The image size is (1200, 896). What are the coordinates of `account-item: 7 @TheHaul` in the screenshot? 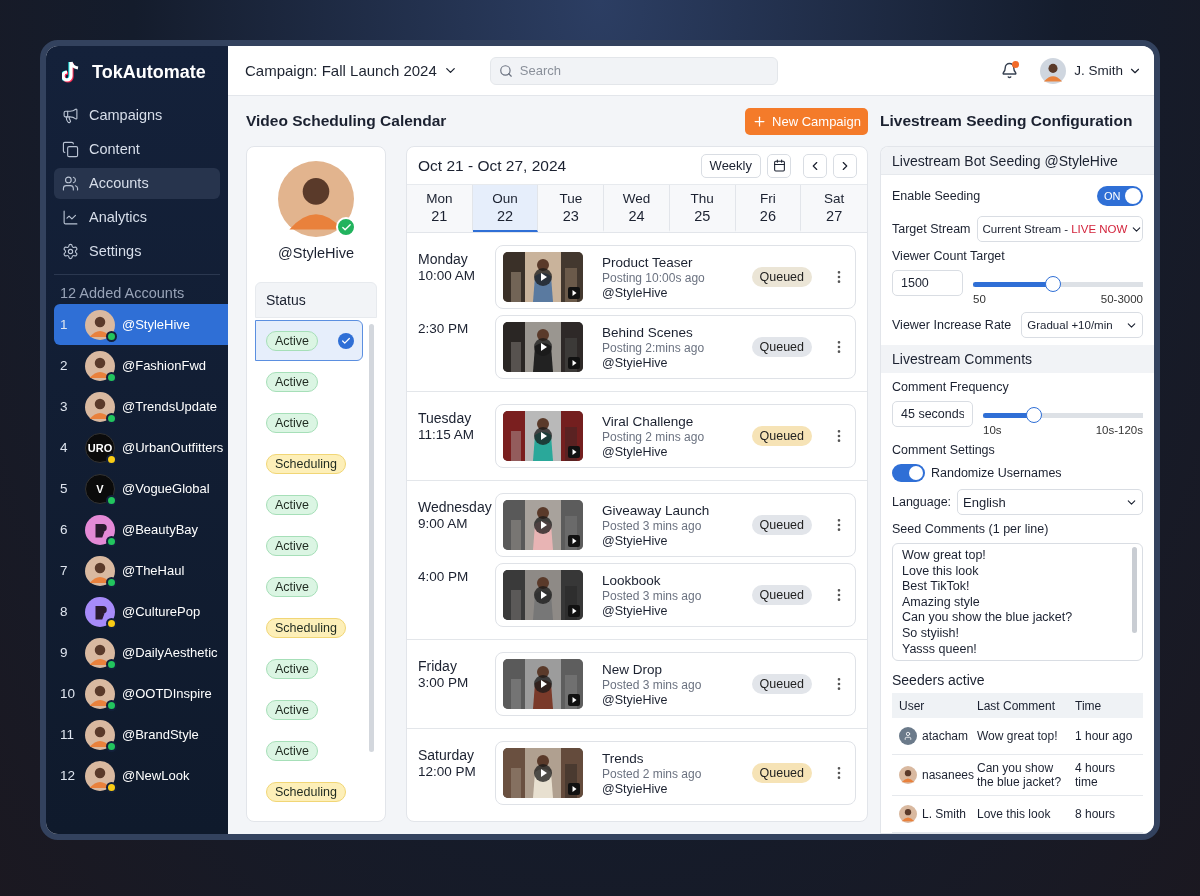 It's located at (141, 570).